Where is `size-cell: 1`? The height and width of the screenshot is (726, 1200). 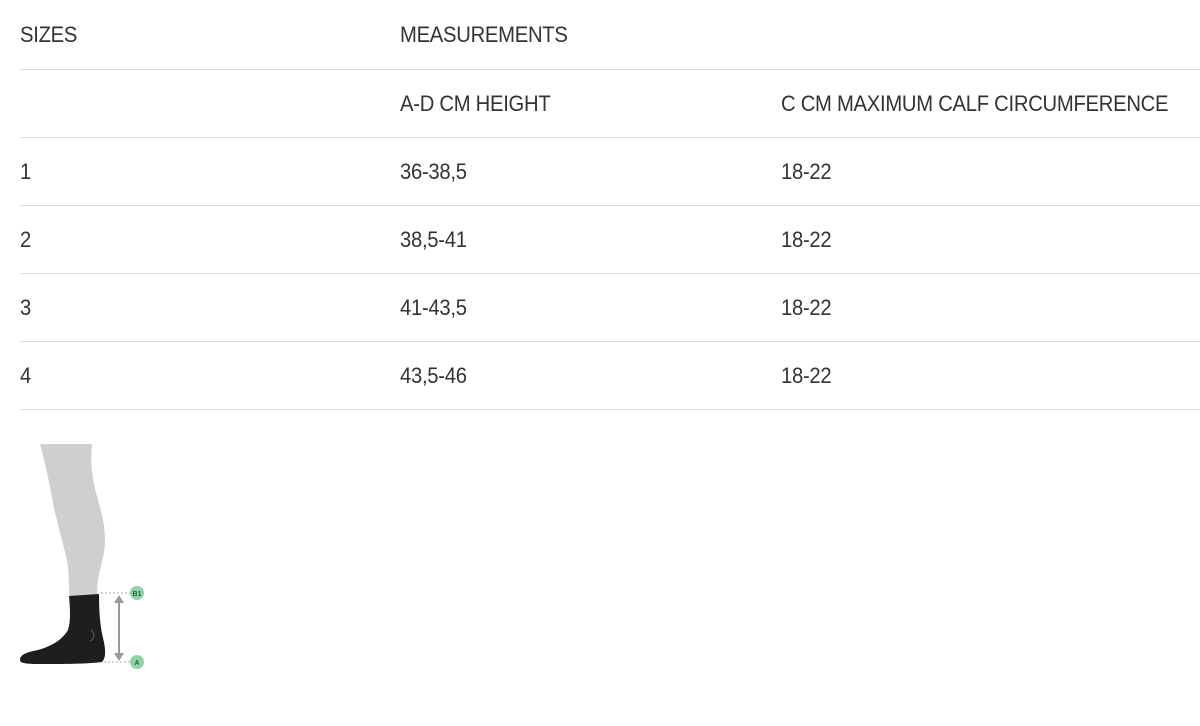 size-cell: 1 is located at coordinates (25, 171).